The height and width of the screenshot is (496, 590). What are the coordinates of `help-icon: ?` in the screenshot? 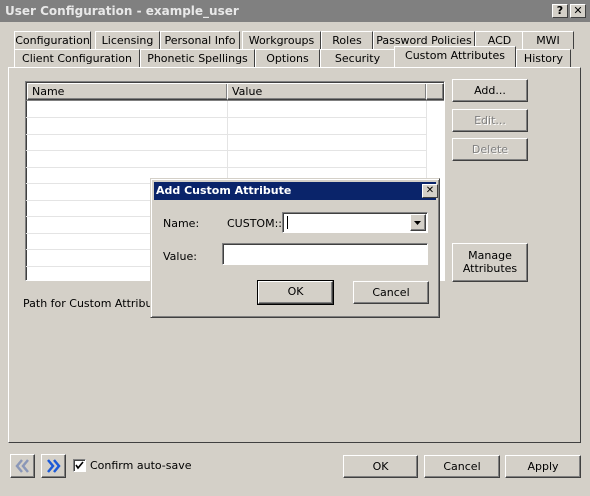 It's located at (560, 11).